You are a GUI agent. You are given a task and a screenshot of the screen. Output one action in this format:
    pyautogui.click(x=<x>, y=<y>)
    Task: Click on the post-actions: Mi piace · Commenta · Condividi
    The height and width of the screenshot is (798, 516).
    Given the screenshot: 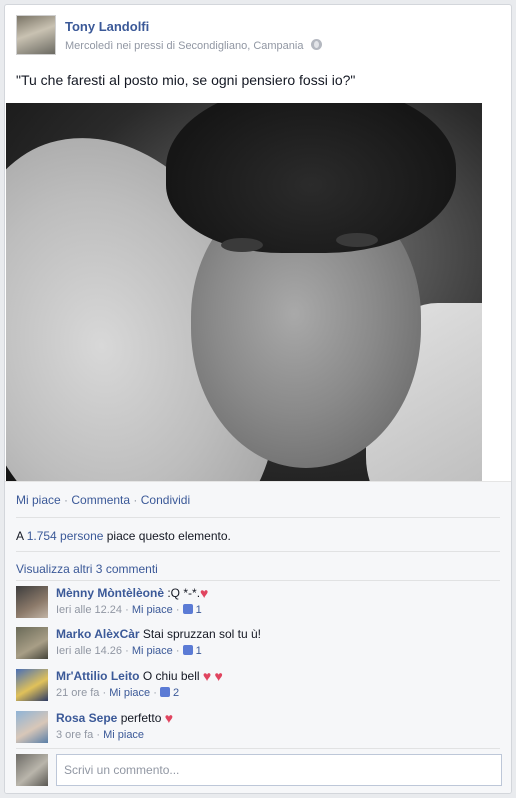 What is the action you would take?
    pyautogui.click(x=103, y=500)
    